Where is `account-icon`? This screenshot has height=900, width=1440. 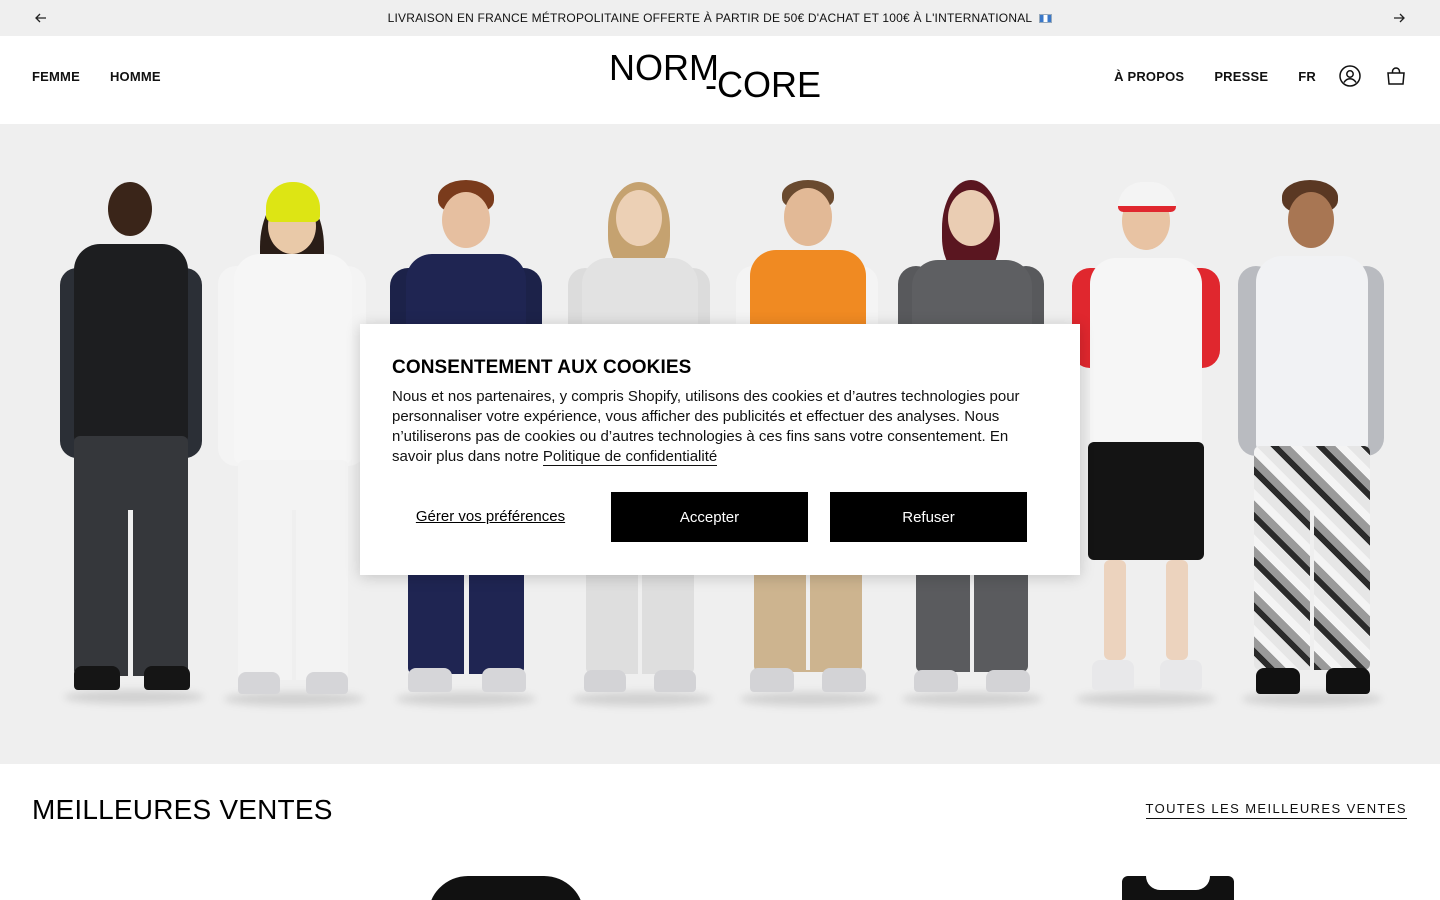
account-icon is located at coordinates (1350, 76).